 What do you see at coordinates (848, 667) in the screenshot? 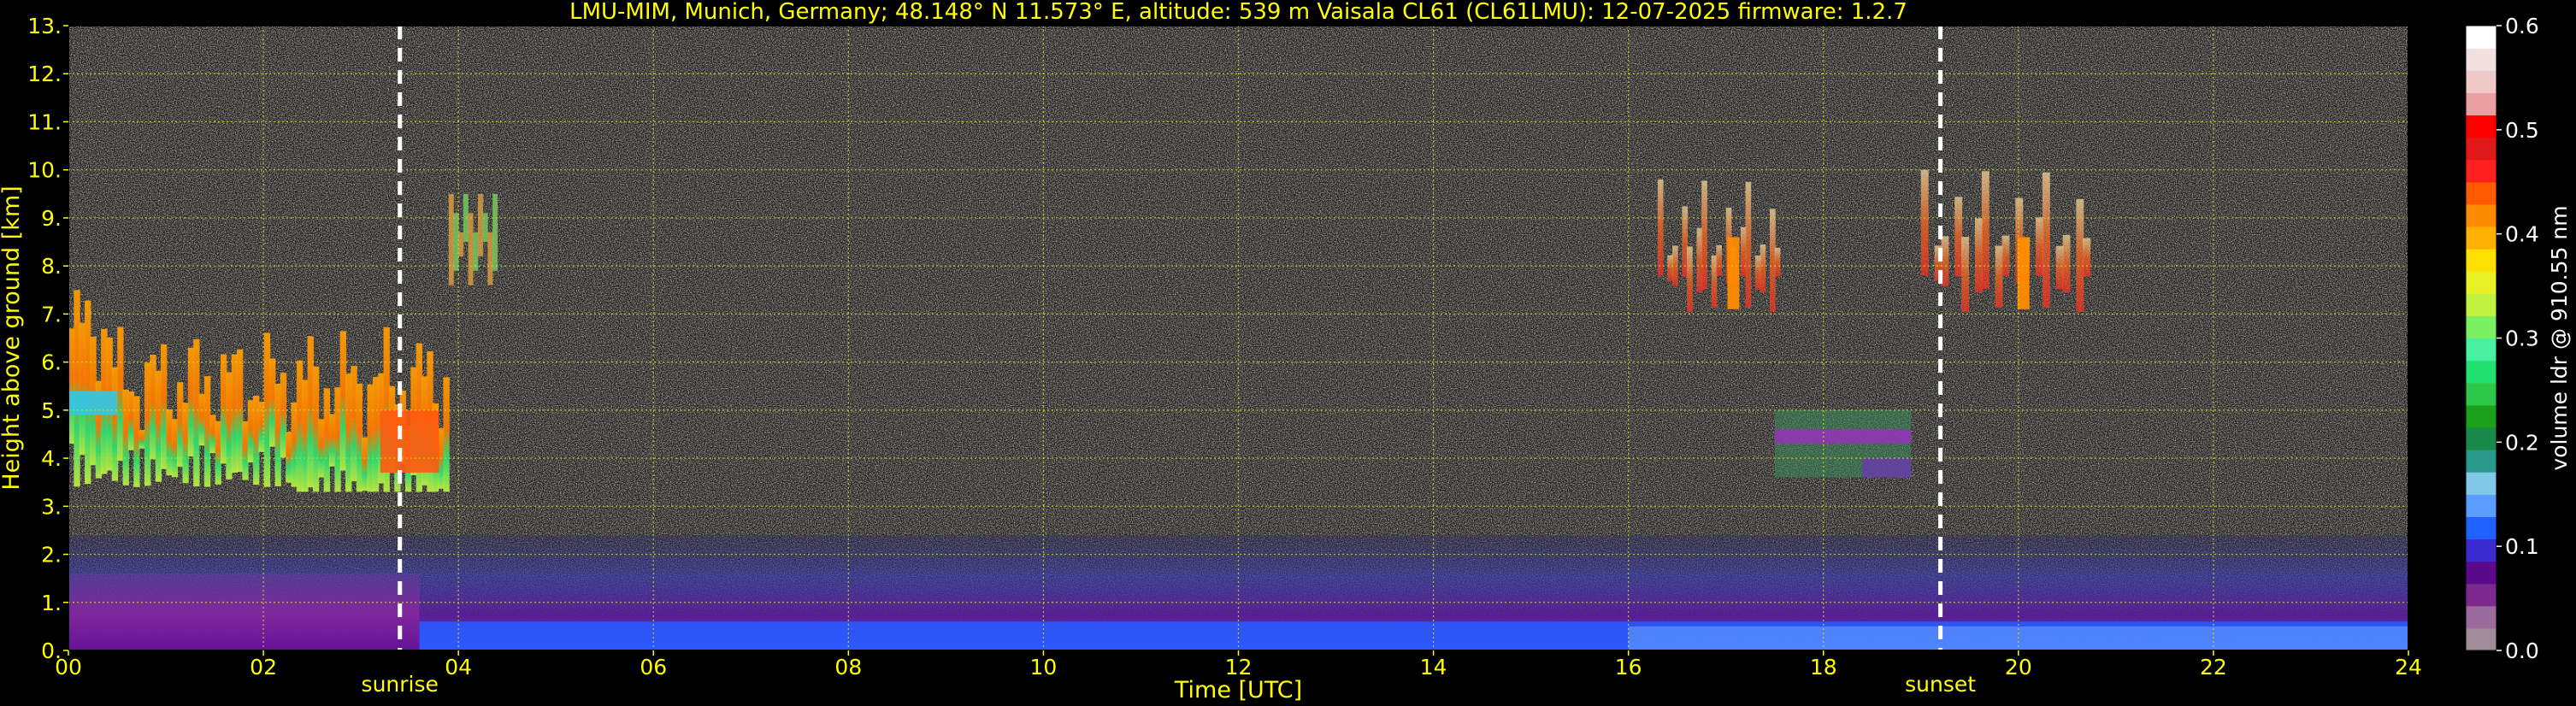
I see `x-tick-label: 08` at bounding box center [848, 667].